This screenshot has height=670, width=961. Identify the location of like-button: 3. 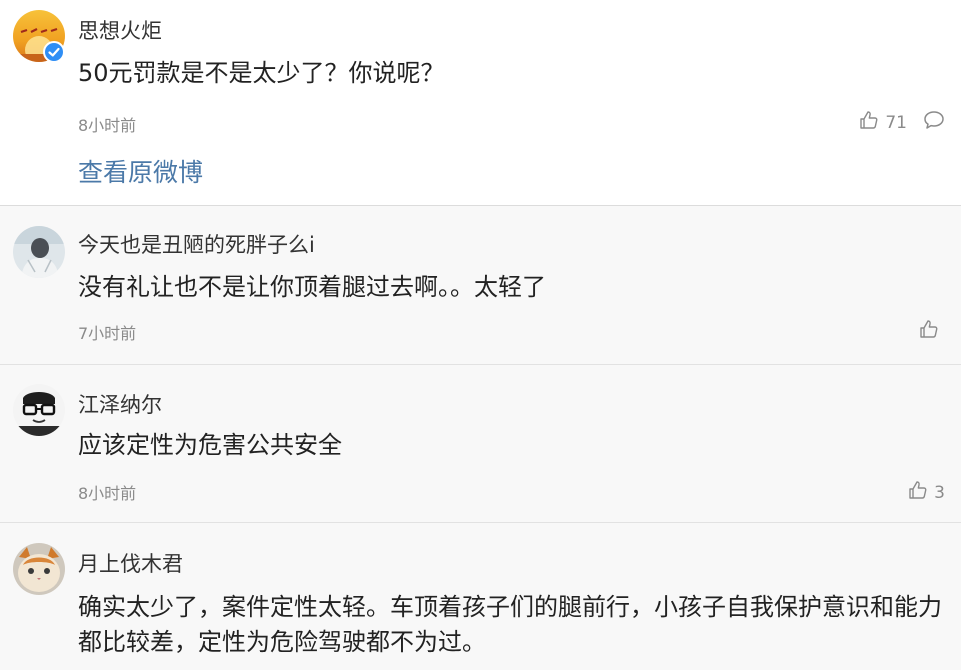
(926, 492).